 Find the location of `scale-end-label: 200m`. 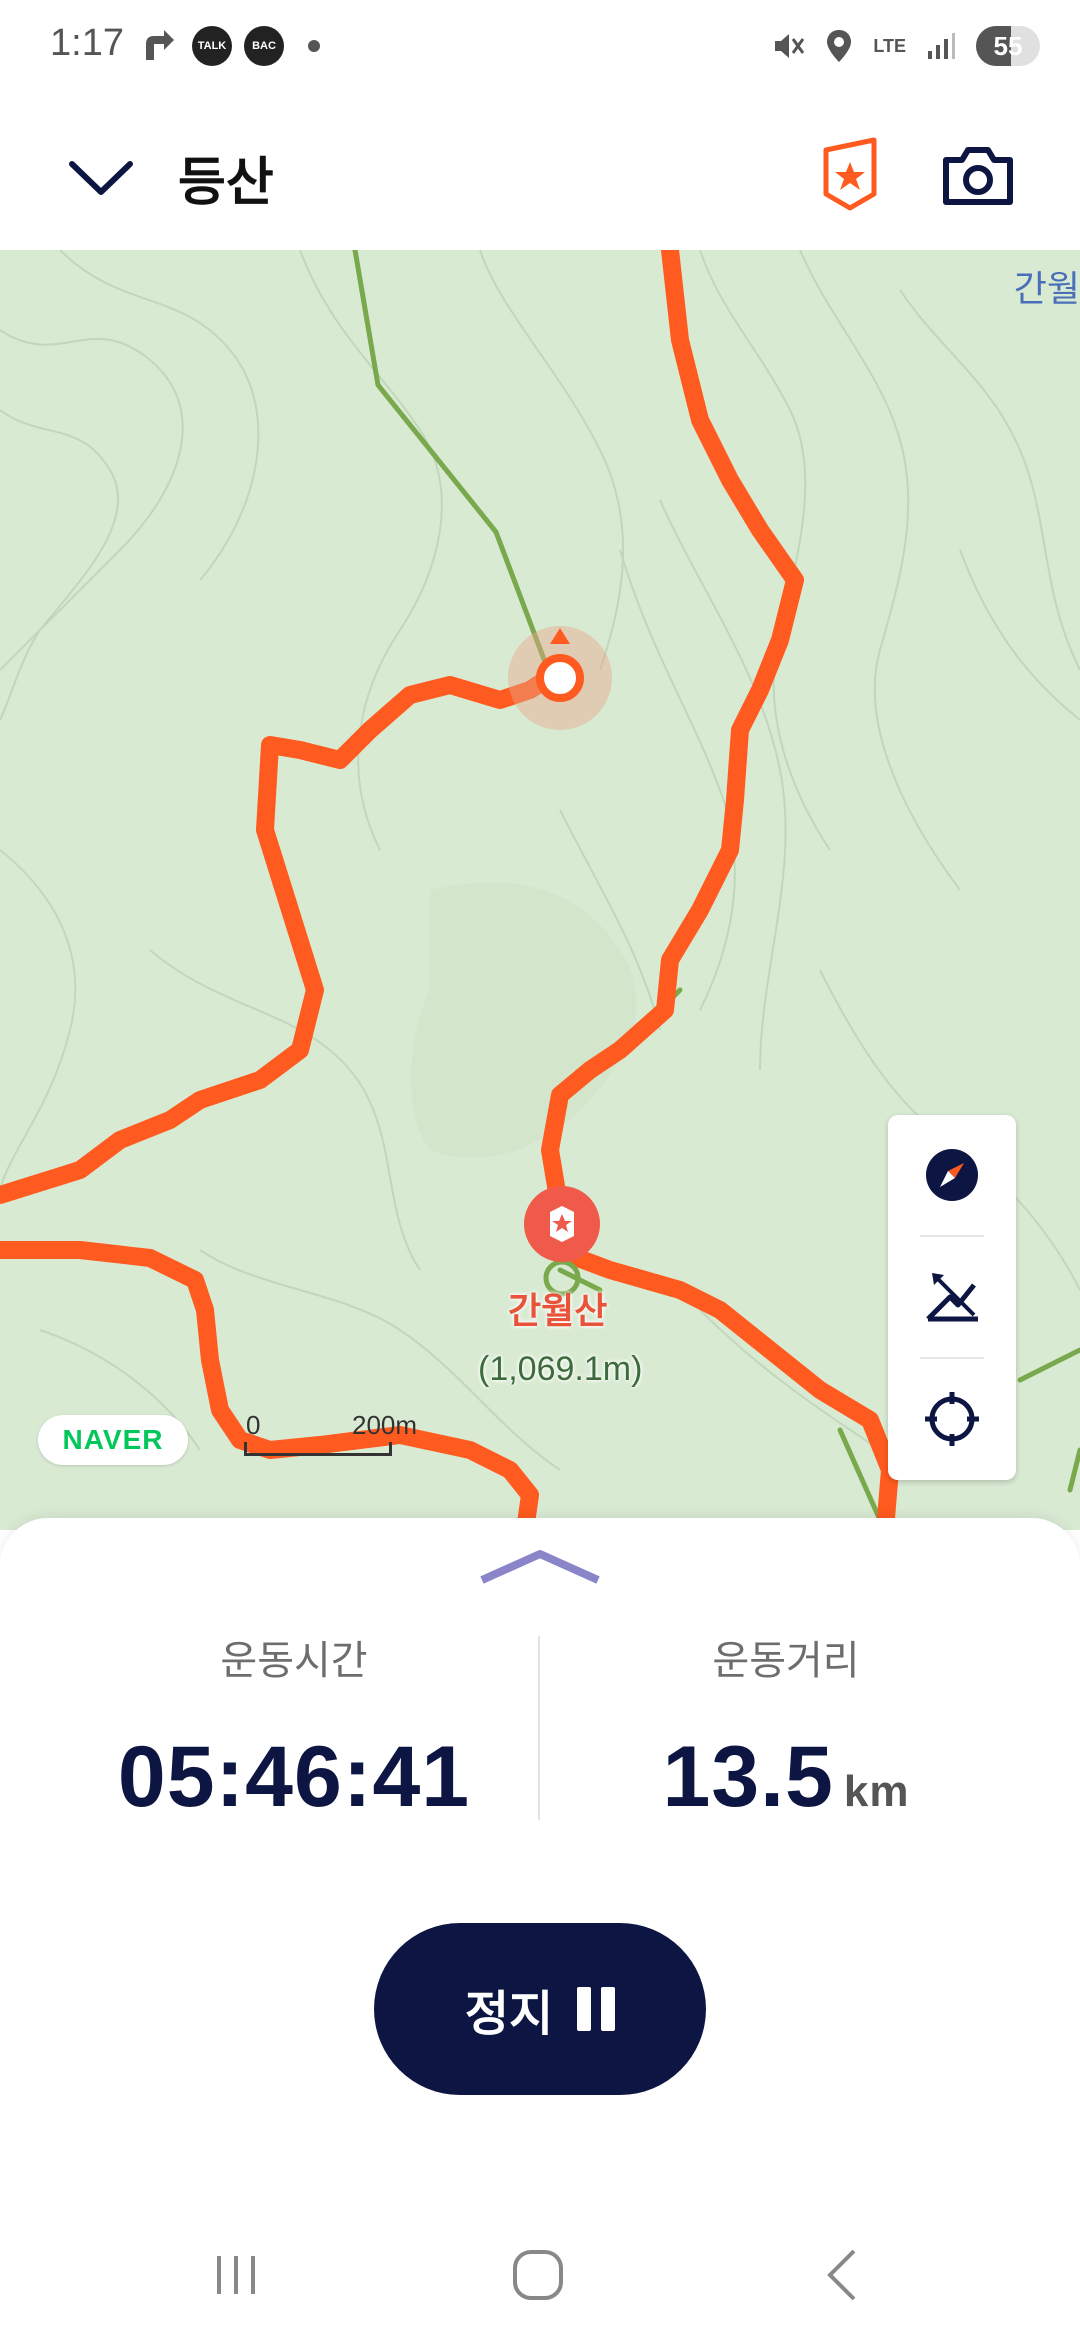

scale-end-label: 200m is located at coordinates (385, 1425).